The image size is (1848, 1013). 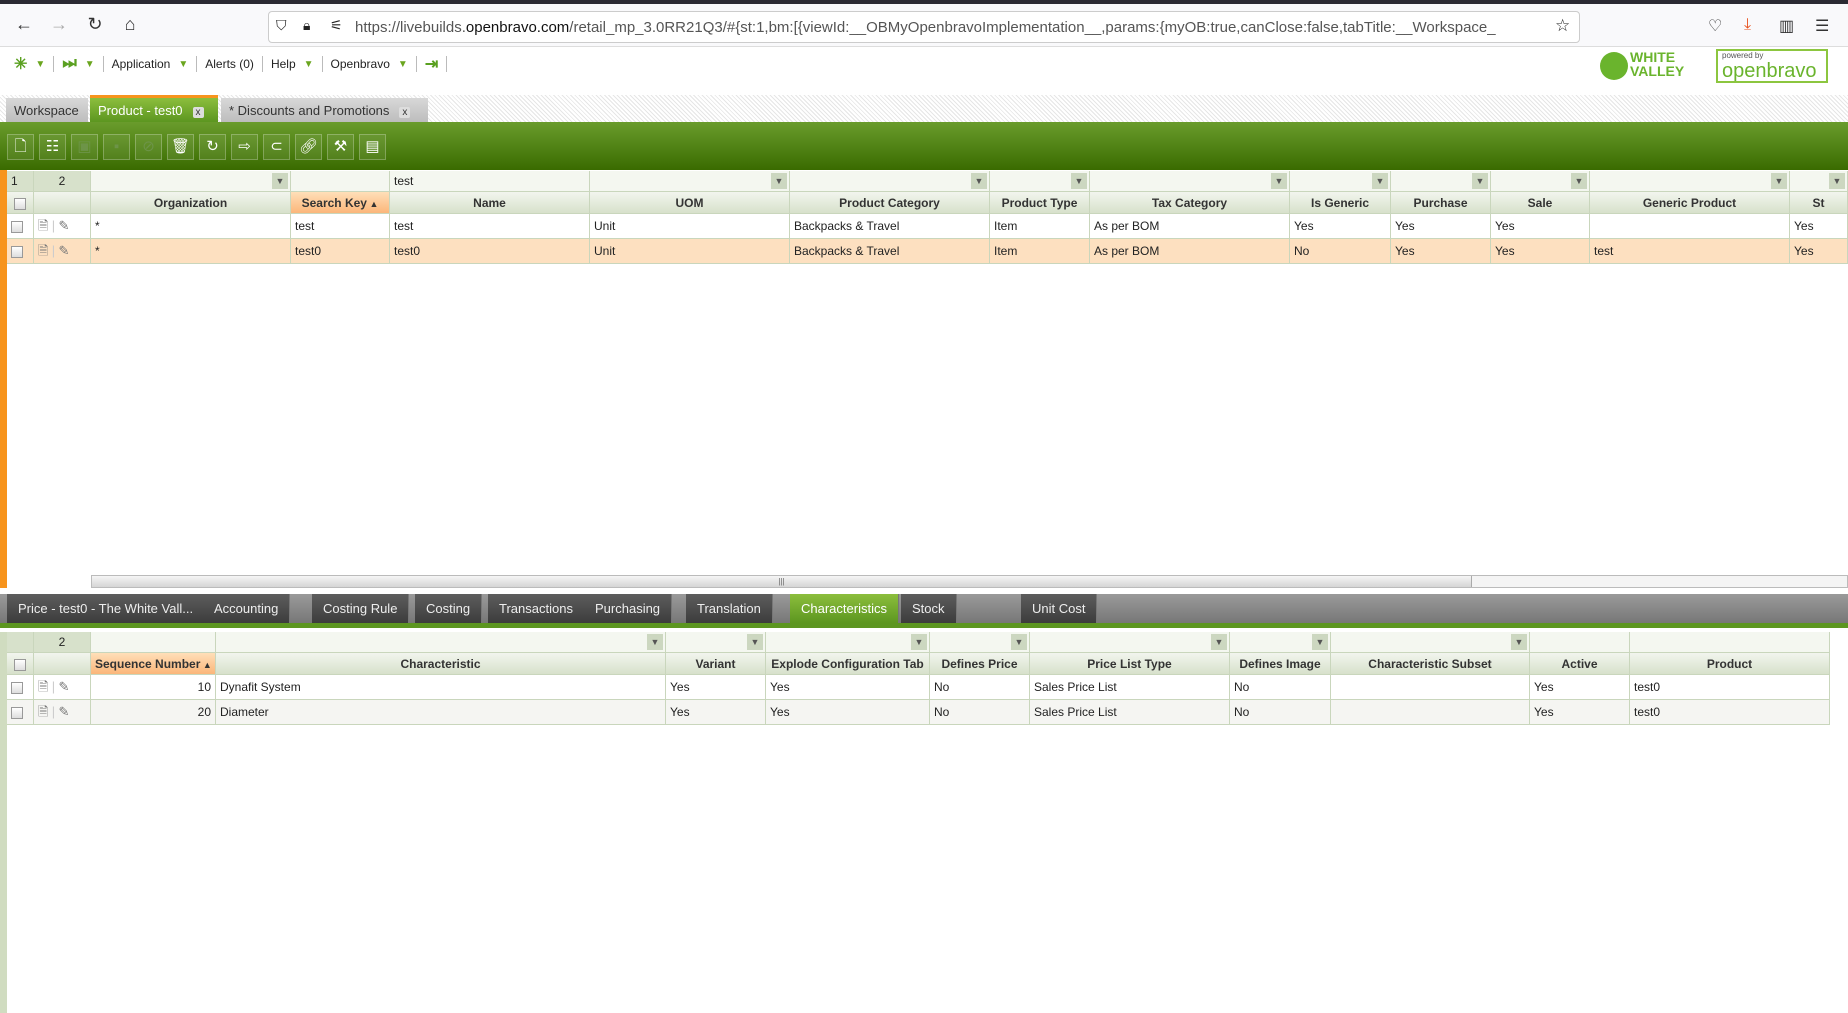 What do you see at coordinates (340, 147) in the screenshot?
I see `tools-icon: ⚒` at bounding box center [340, 147].